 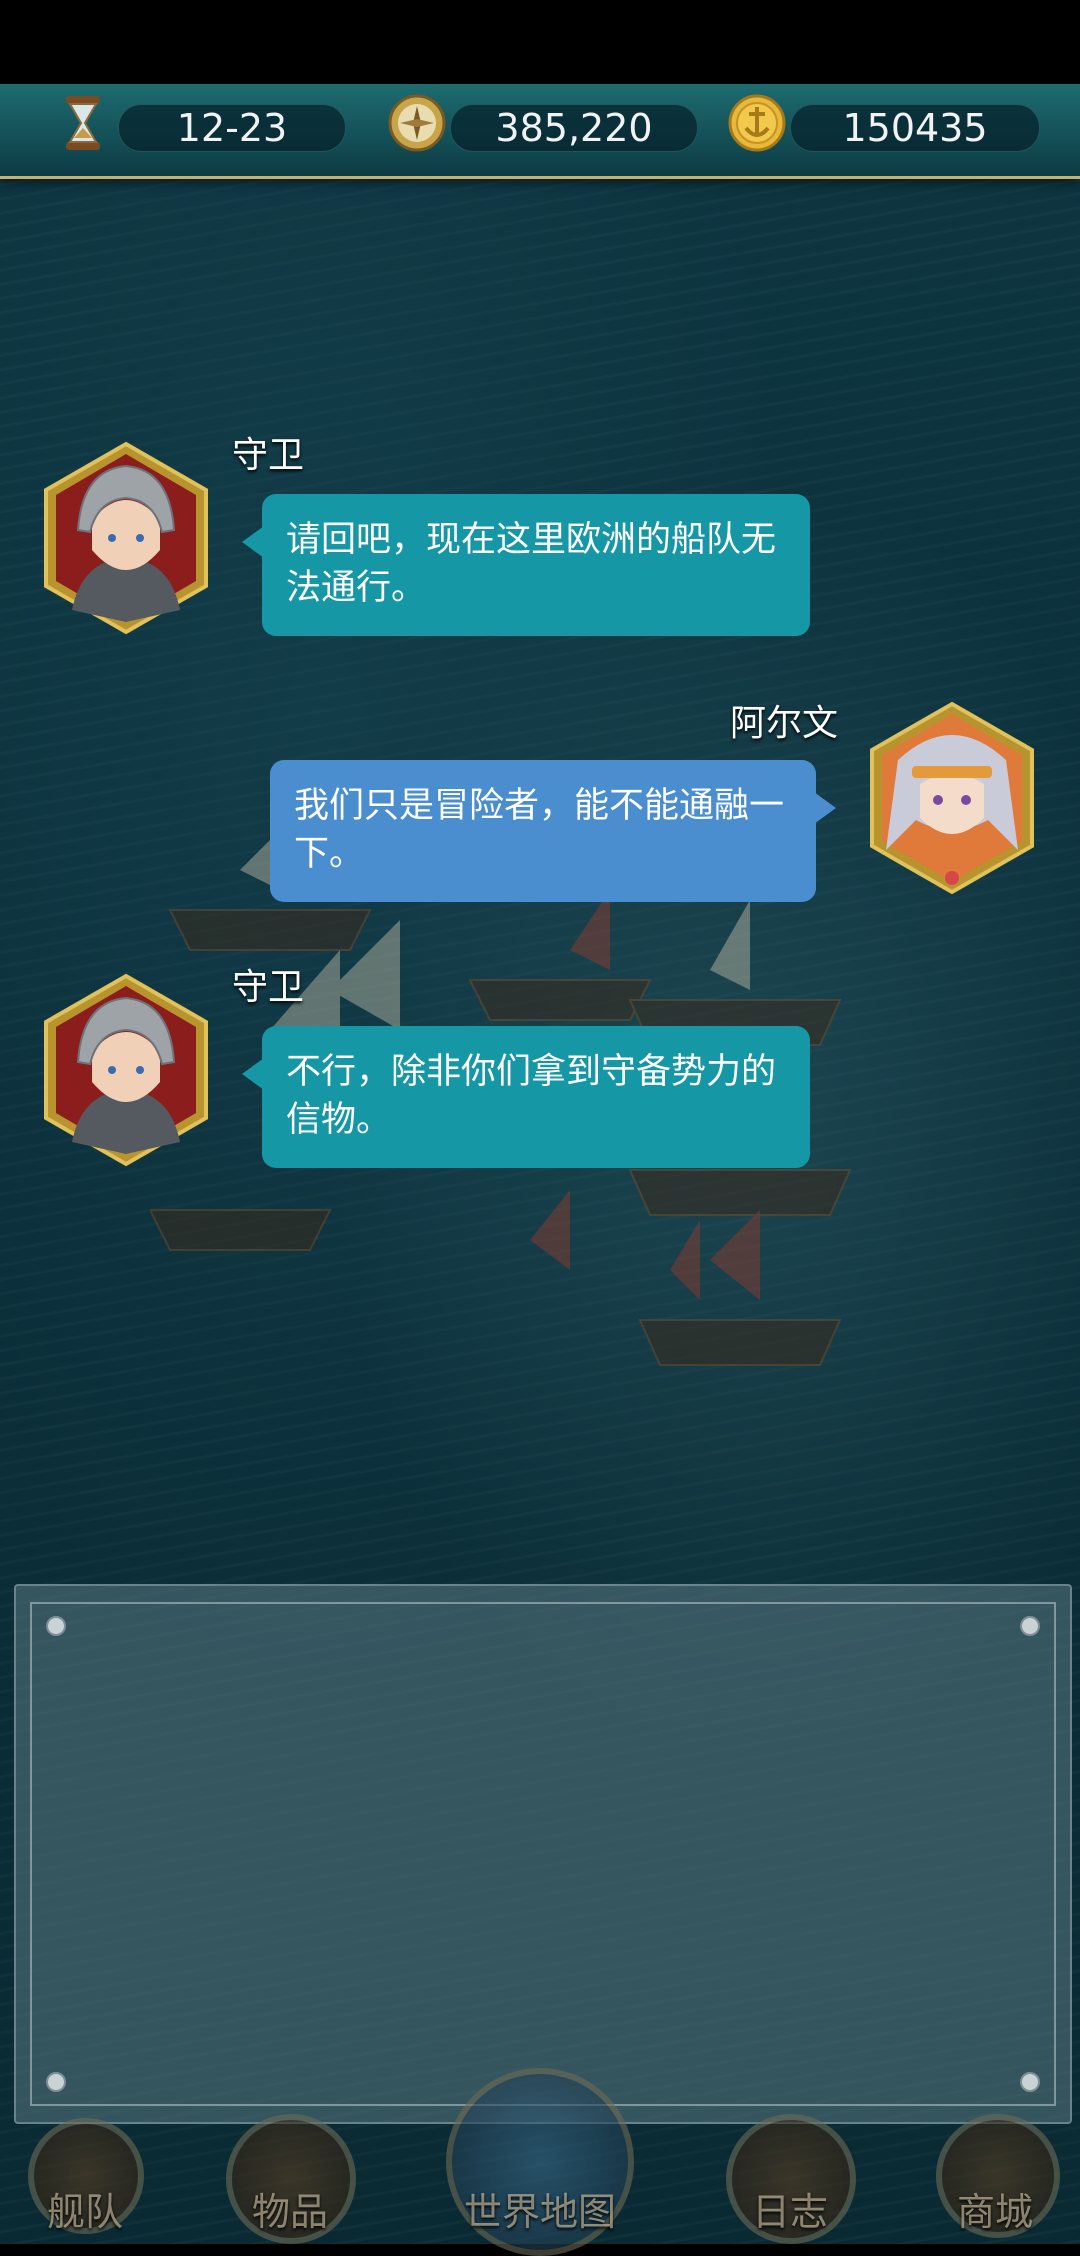 What do you see at coordinates (290, 2176) in the screenshot?
I see `nav-items: 物品` at bounding box center [290, 2176].